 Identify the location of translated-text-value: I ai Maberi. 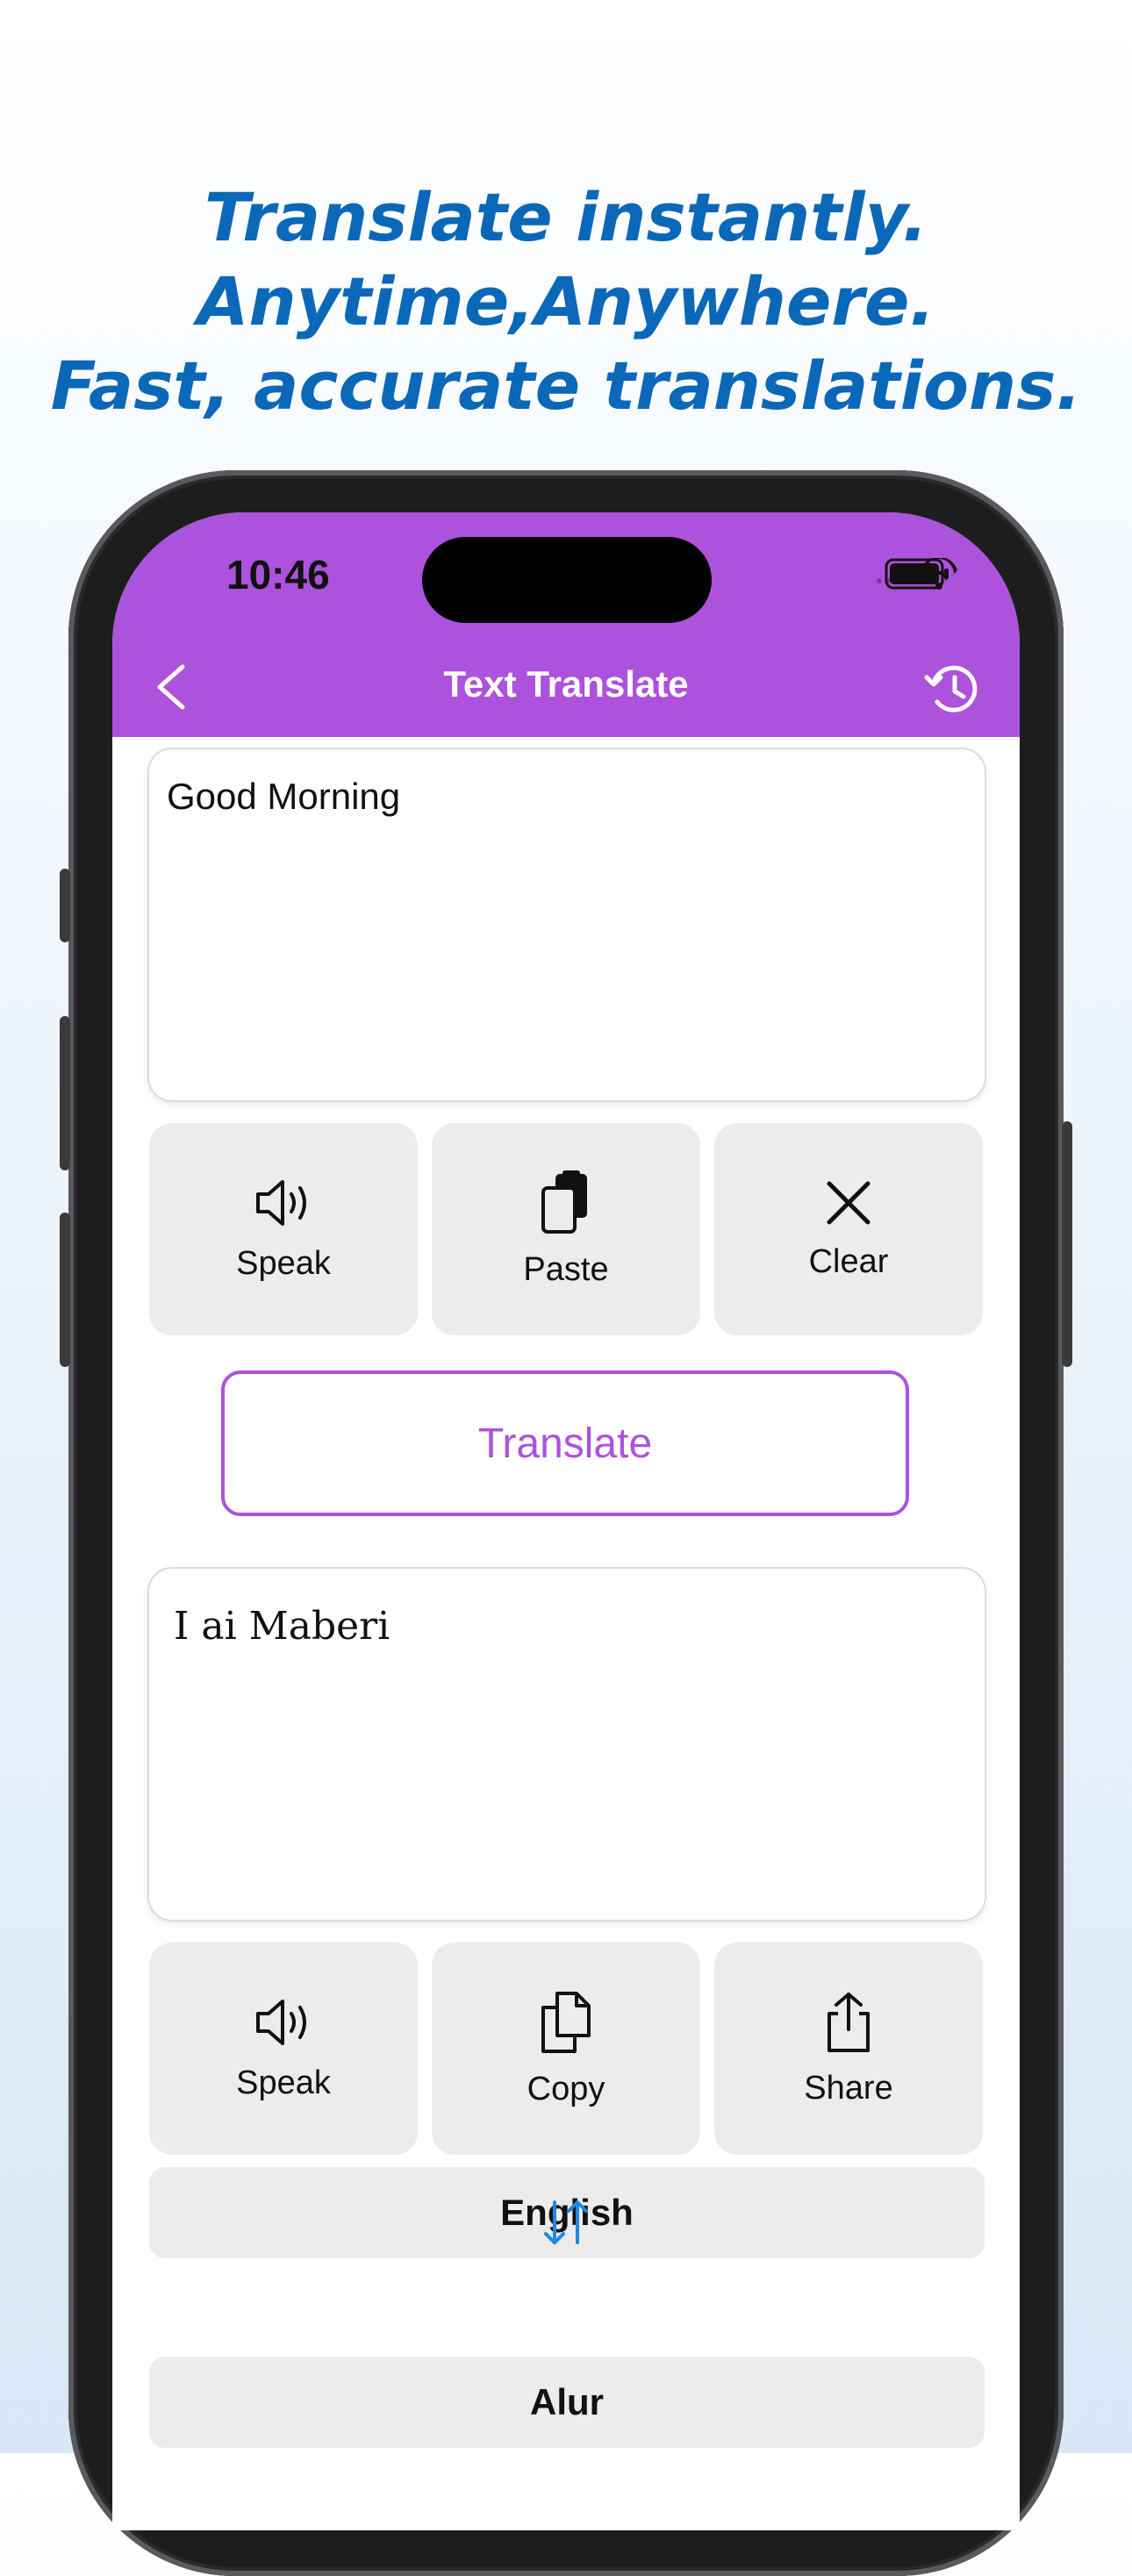
(282, 1626).